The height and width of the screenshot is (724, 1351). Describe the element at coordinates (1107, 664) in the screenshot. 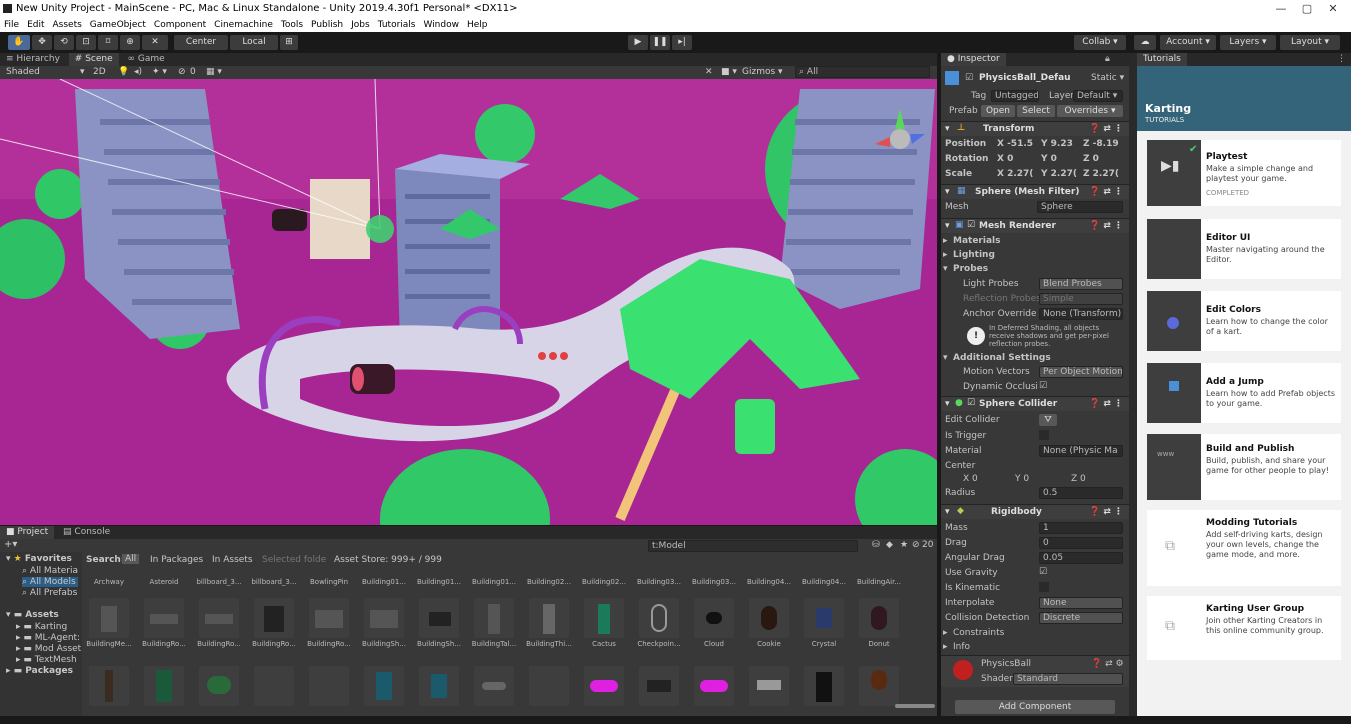

I see `component-menu-icon: ❓ ⇄ ⚙` at that location.